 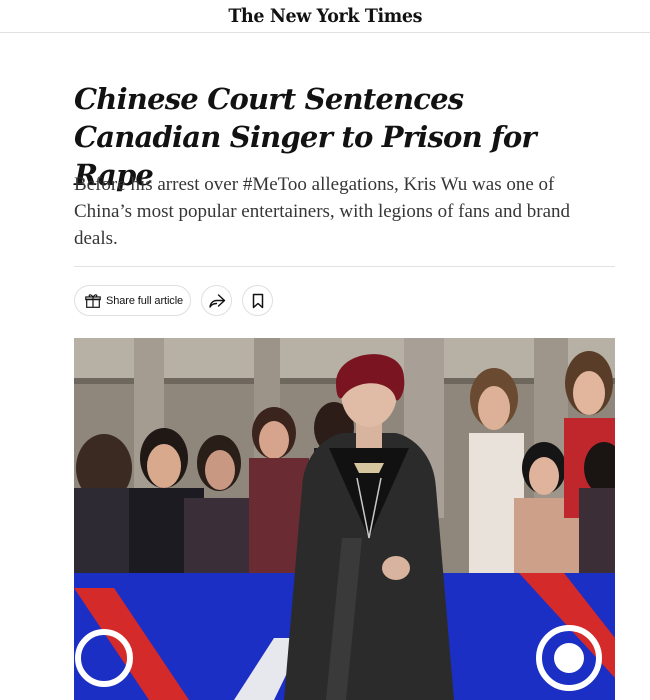 I want to click on forward-share-button, so click(x=216, y=300).